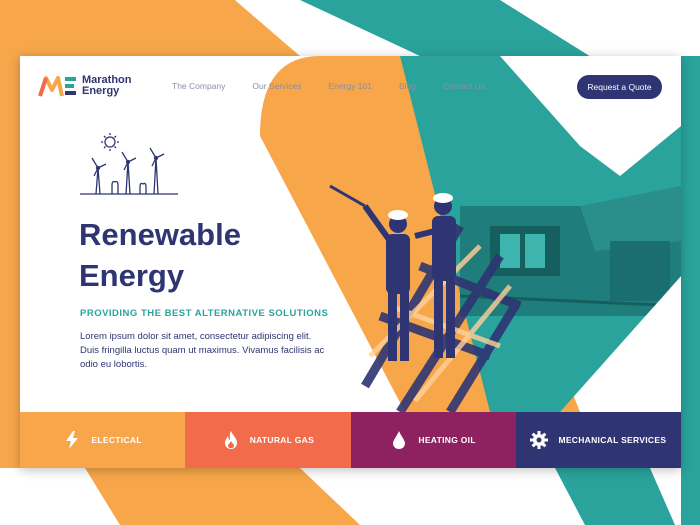 The image size is (700, 525). I want to click on service-label: MECHANICAL SERVICES, so click(612, 440).